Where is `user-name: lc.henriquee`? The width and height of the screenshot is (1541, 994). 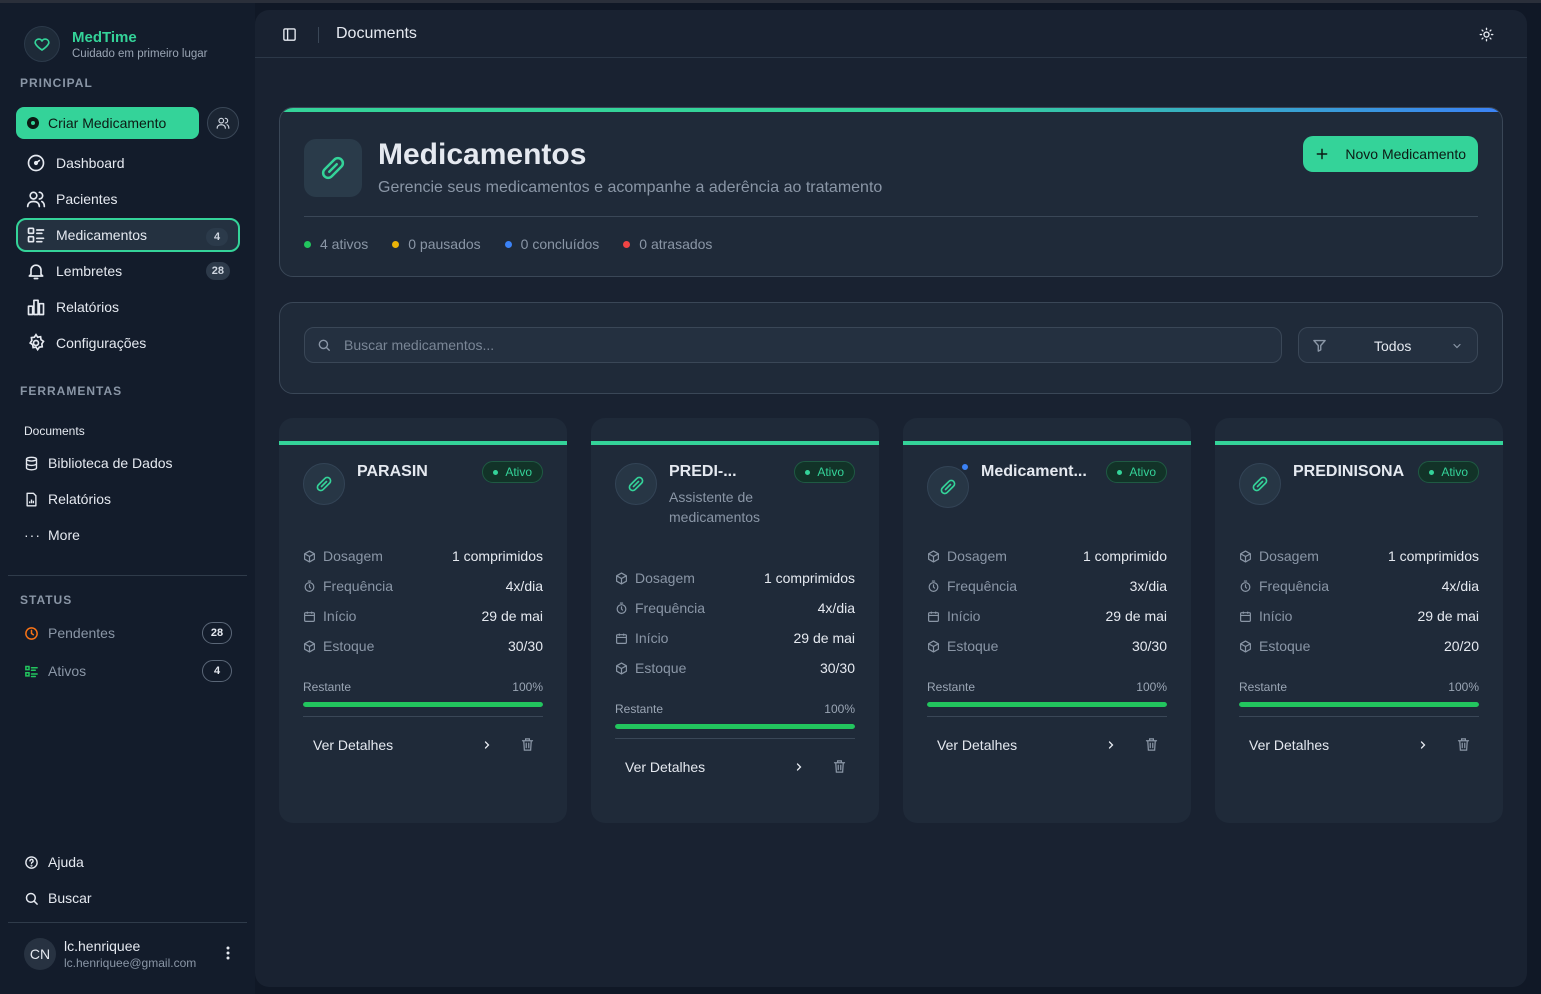
user-name: lc.henriquee is located at coordinates (102, 946).